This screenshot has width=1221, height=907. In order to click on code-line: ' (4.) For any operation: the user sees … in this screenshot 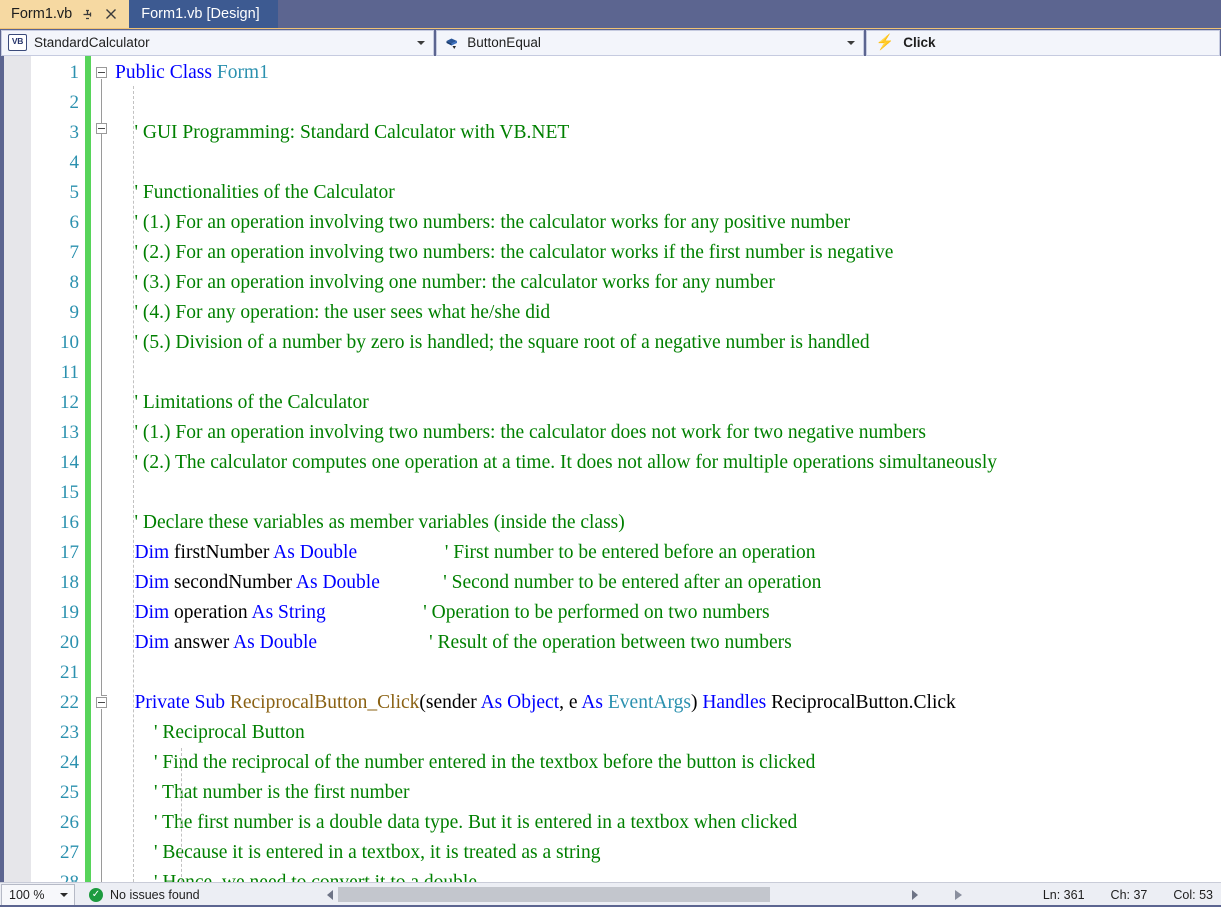, I will do `click(667, 313)`.